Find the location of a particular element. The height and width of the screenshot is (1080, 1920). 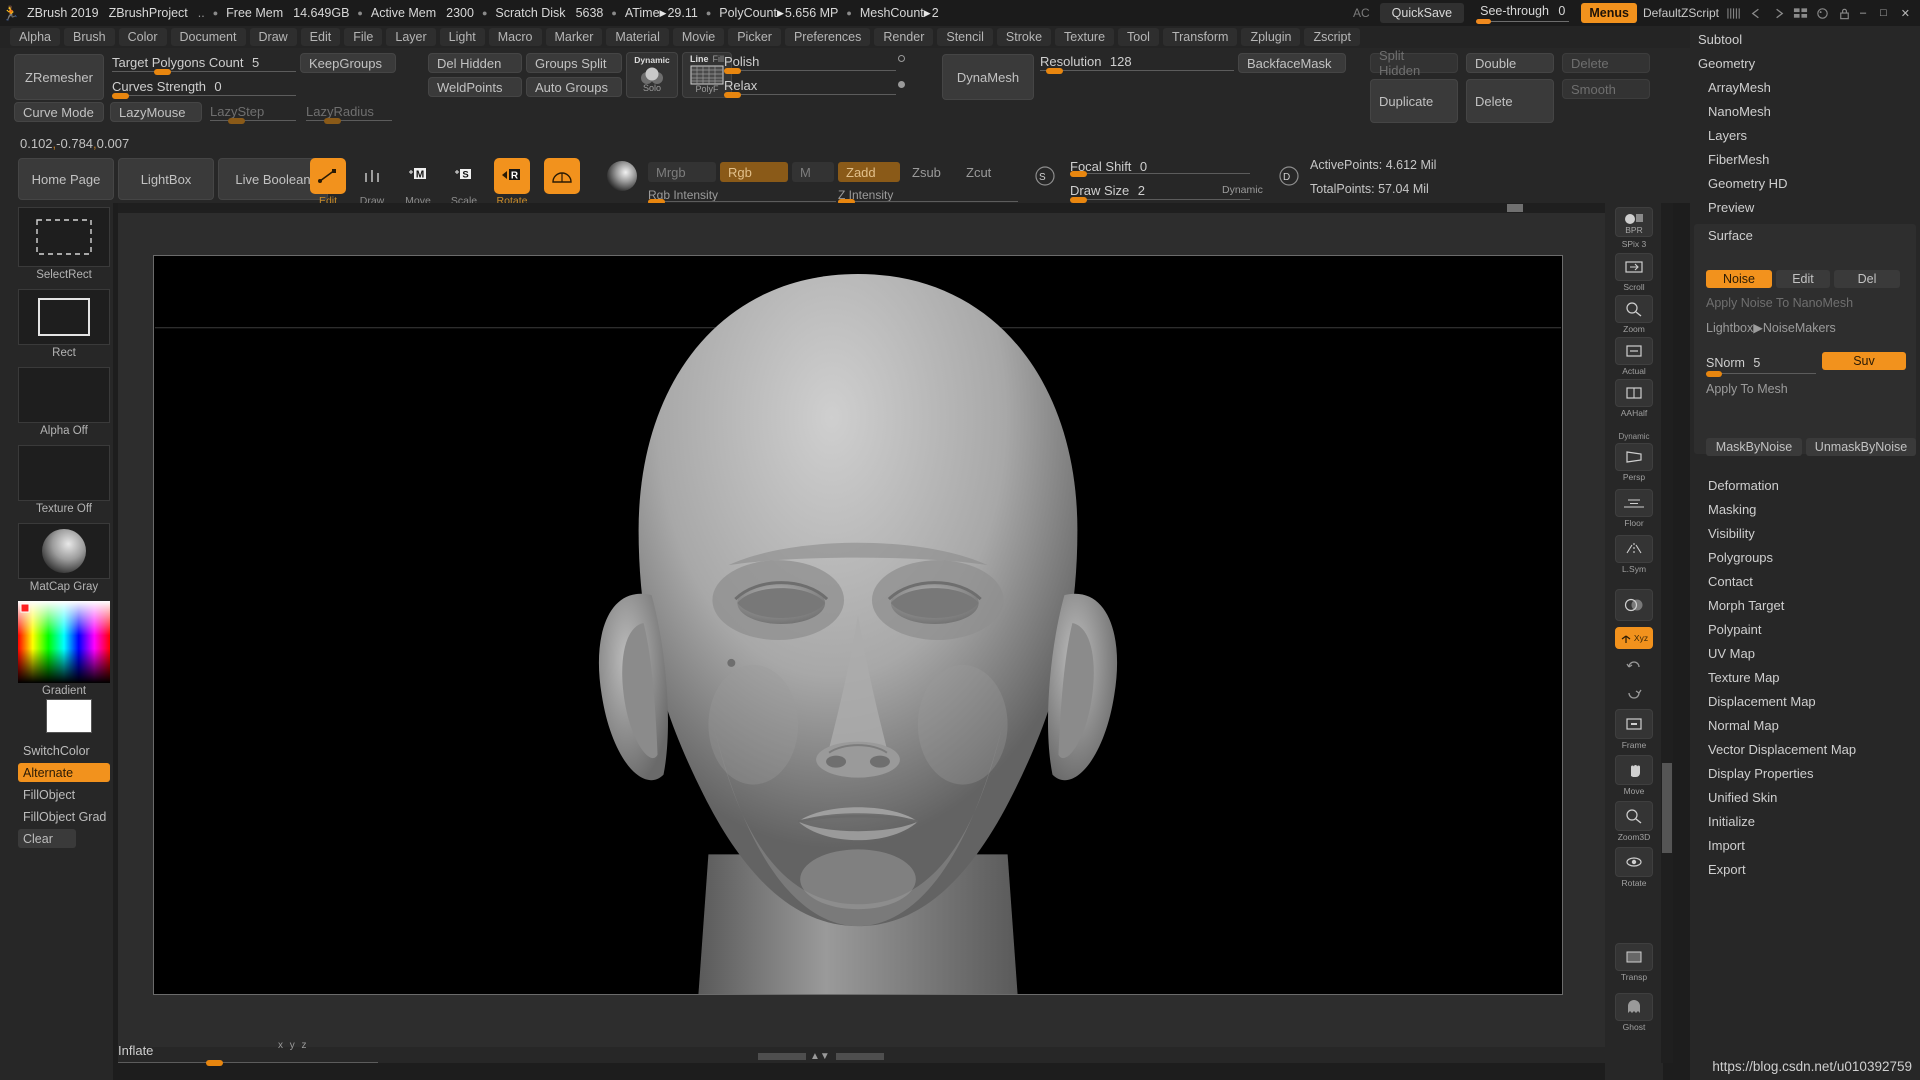

canvas-bottom-arrows-icon: ▲▼ is located at coordinates (820, 1056).